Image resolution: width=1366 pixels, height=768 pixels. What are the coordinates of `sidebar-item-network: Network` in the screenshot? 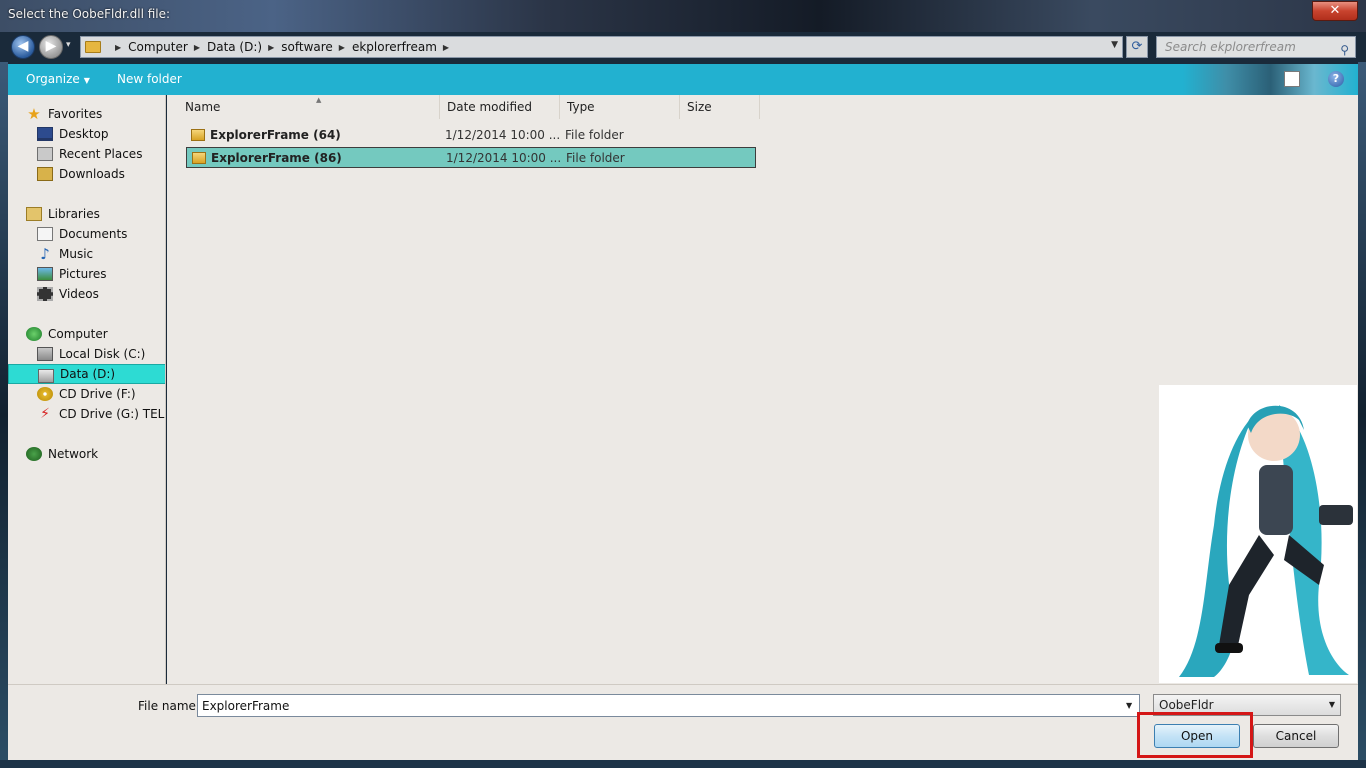 It's located at (86, 454).